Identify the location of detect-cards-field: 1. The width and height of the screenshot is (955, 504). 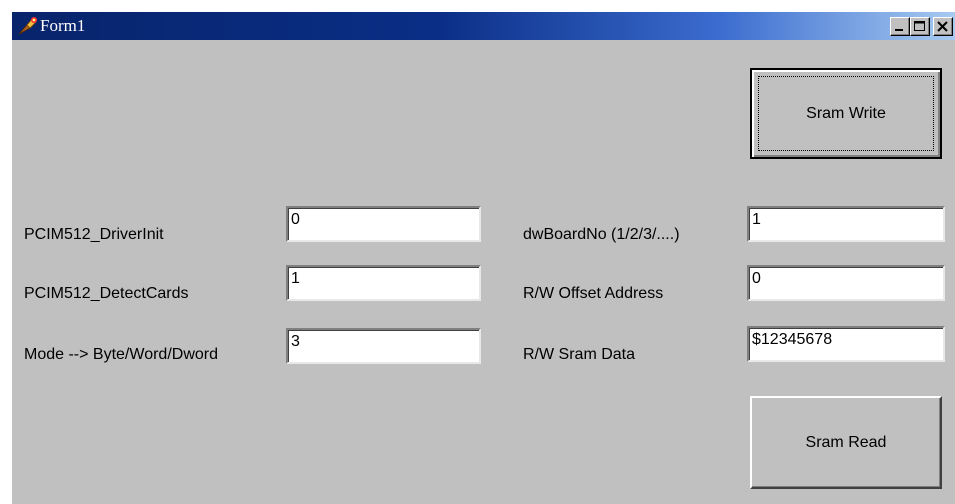
(383, 283).